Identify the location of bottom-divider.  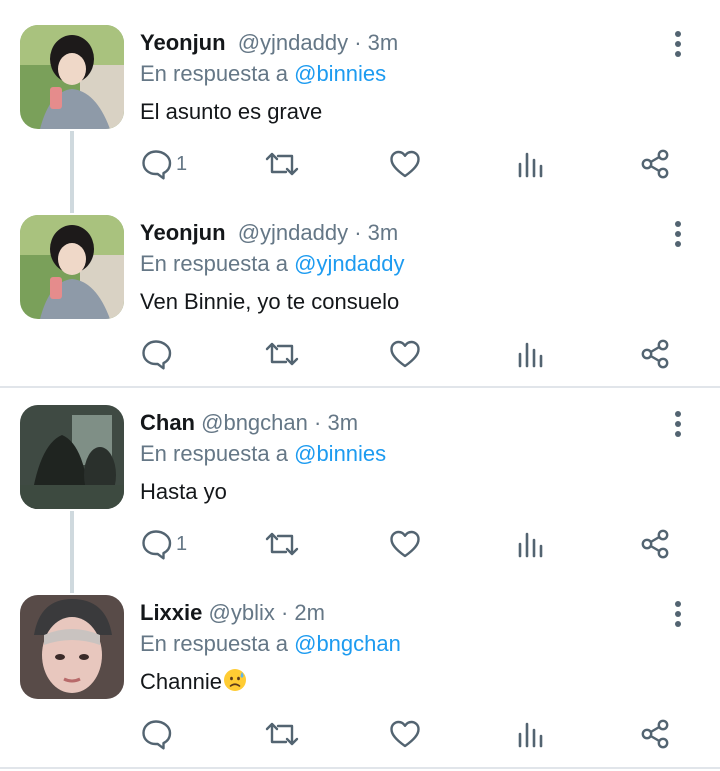
(360, 768).